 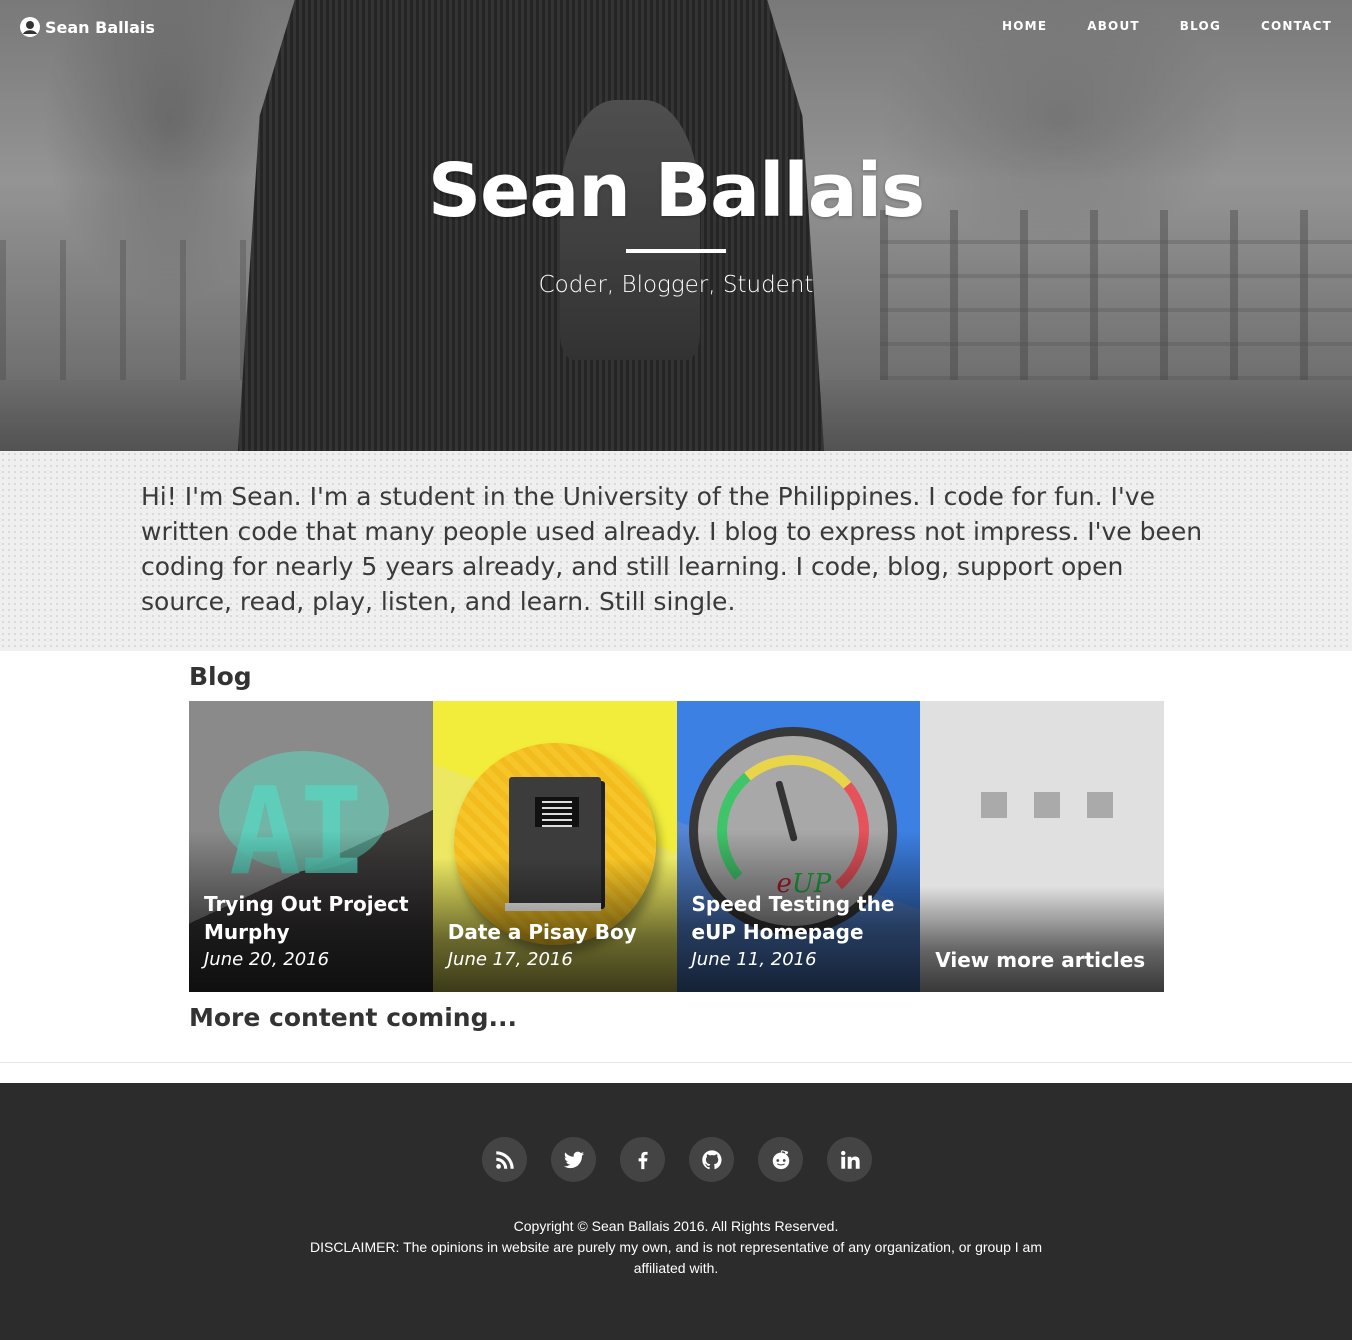 I want to click on blog-heading: Blog, so click(x=220, y=676).